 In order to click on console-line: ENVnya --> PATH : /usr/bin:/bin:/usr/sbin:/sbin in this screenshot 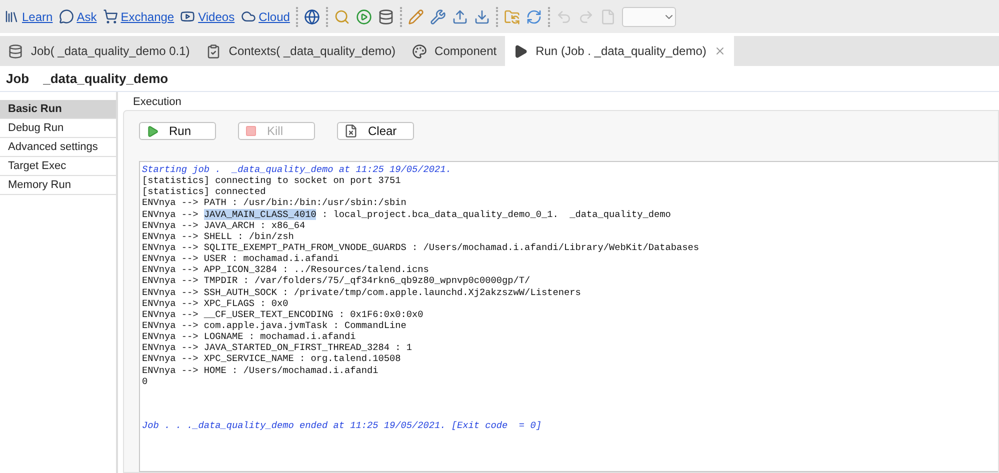, I will do `click(275, 203)`.